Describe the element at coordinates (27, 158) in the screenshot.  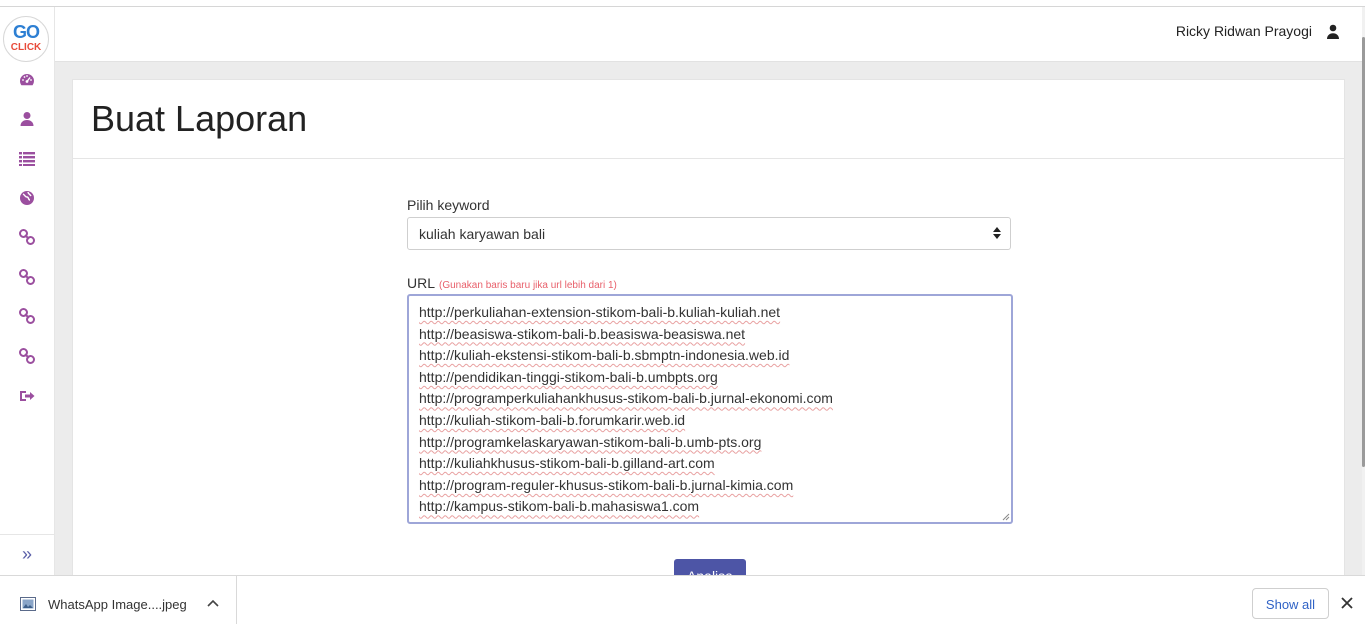
I see `list-icon` at that location.